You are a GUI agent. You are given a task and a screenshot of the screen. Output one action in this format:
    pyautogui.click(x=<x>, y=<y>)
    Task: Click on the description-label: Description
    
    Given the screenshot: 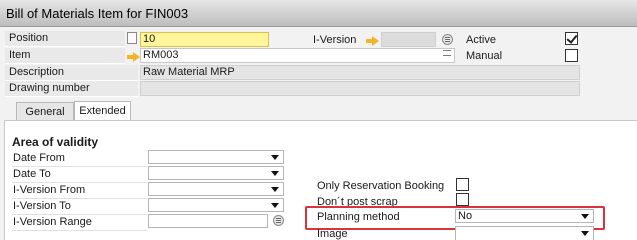 What is the action you would take?
    pyautogui.click(x=71, y=73)
    